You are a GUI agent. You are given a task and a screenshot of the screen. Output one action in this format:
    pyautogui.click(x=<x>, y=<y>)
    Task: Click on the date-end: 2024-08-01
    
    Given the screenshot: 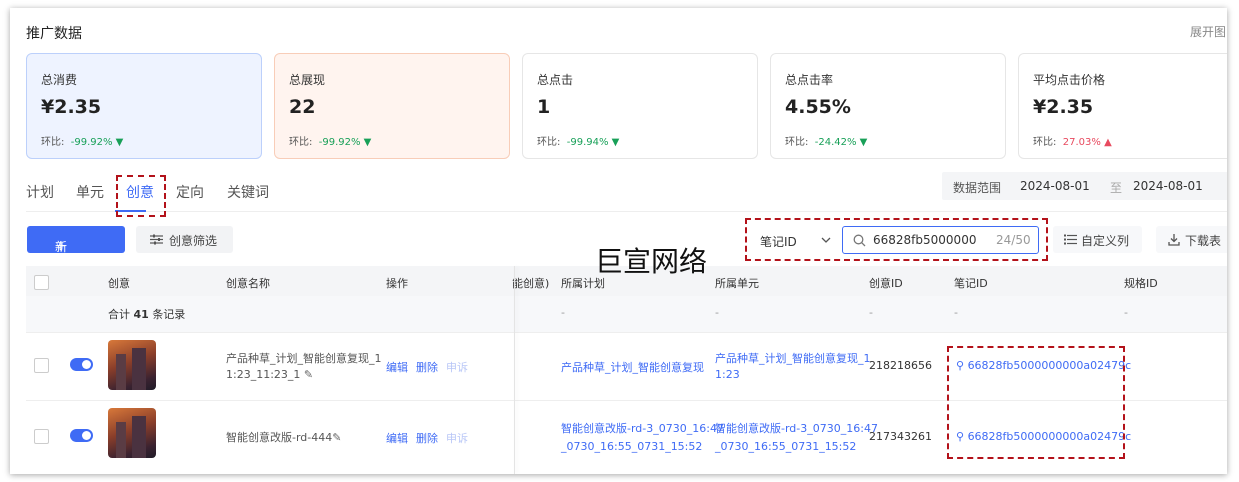 What is the action you would take?
    pyautogui.click(x=1168, y=186)
    